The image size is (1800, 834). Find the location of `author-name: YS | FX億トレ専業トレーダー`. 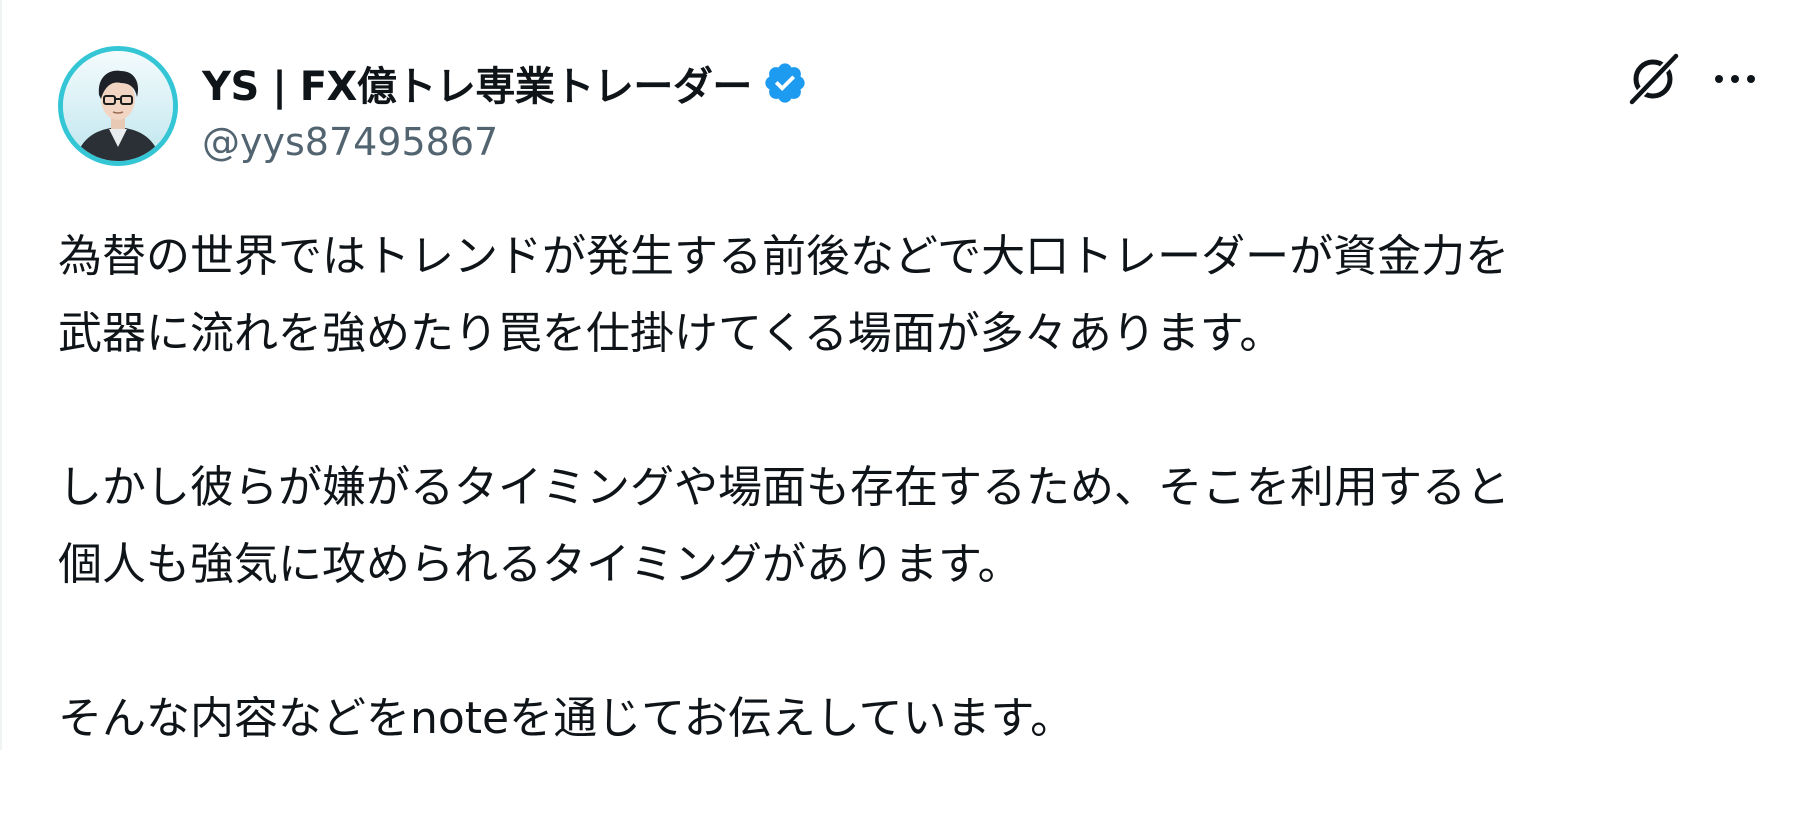

author-name: YS | FX億トレ専業トレーダー is located at coordinates (505, 83).